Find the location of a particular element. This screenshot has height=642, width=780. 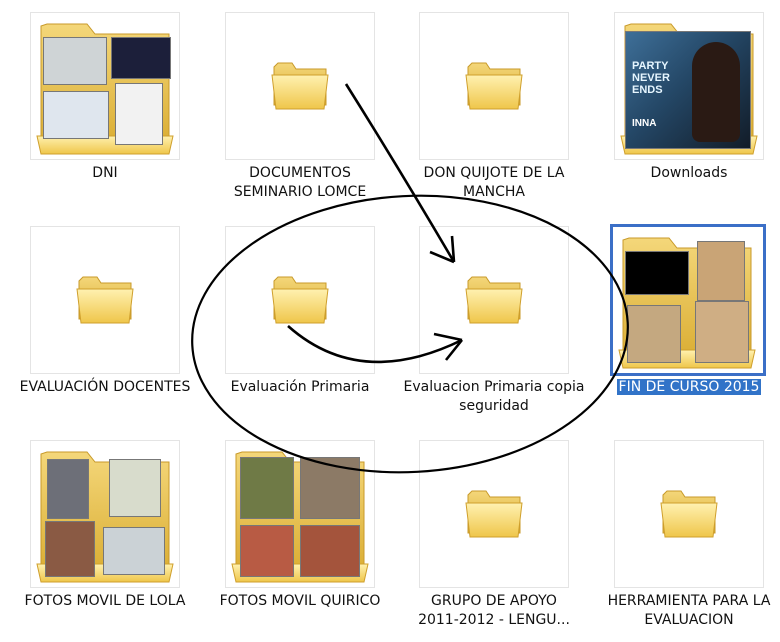

folder-item-downloads: PARTY NEVER ENDS INNA Downloads is located at coordinates (687, 109).